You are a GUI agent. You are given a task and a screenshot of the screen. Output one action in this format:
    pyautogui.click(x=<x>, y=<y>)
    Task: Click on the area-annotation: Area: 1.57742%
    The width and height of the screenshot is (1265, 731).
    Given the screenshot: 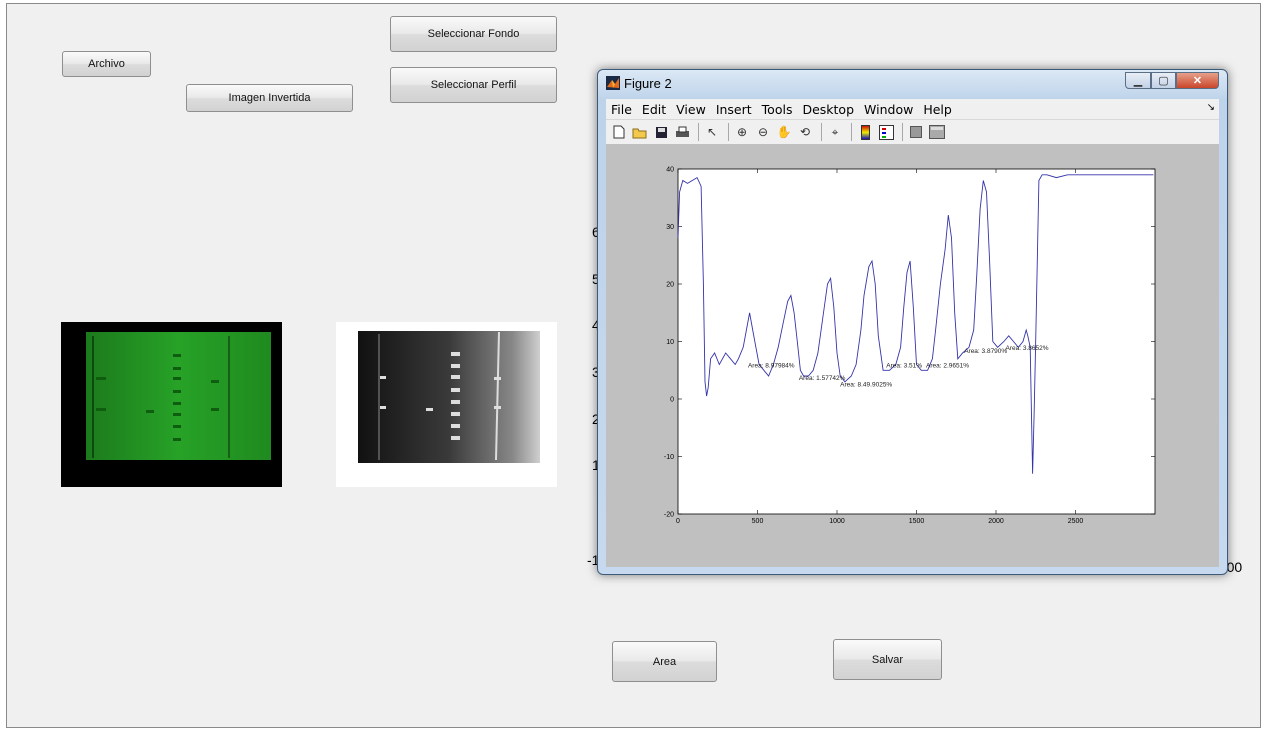 What is the action you would take?
    pyautogui.click(x=822, y=378)
    